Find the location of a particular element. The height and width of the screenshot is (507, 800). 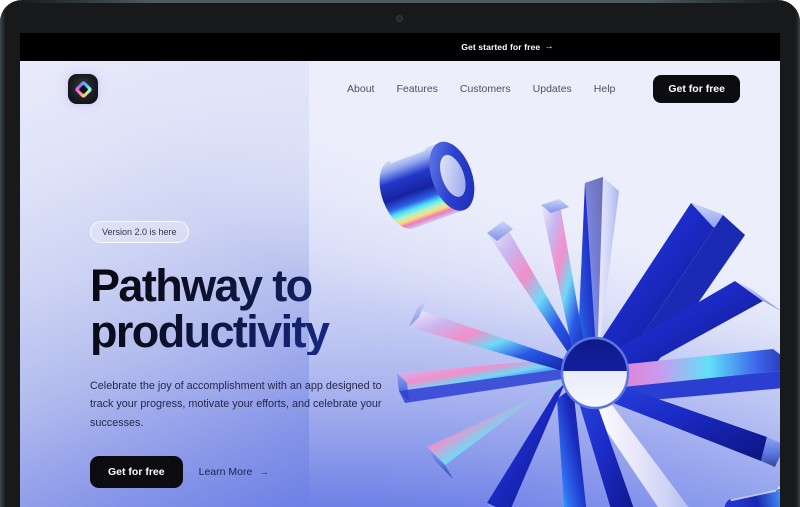

nav-link-customers: Customers is located at coordinates (485, 89).